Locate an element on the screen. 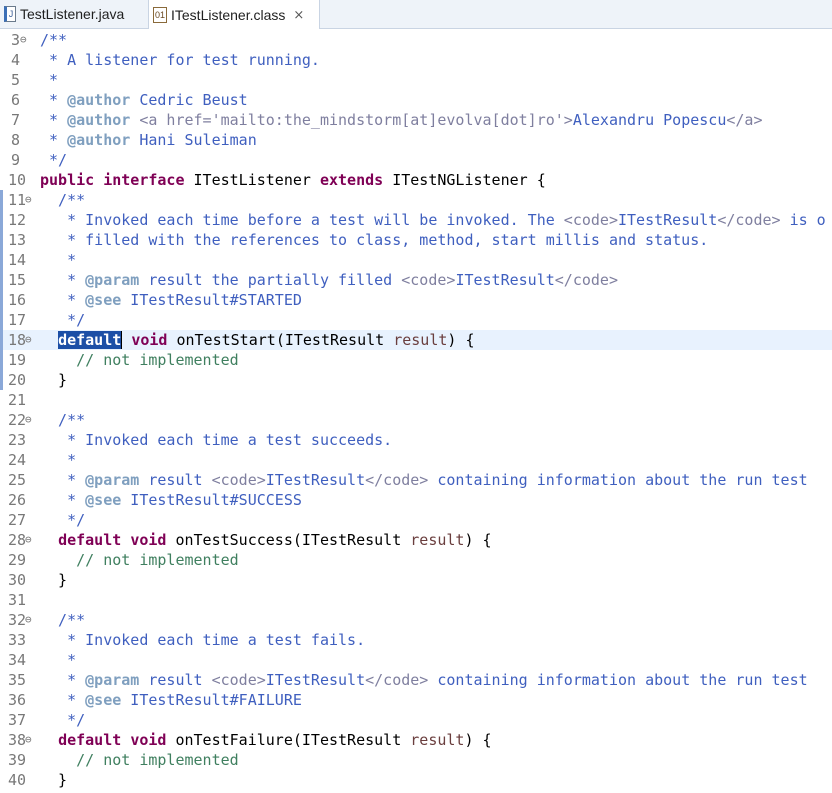 This screenshot has width=832, height=793. class-file-icon: 01 is located at coordinates (160, 14).